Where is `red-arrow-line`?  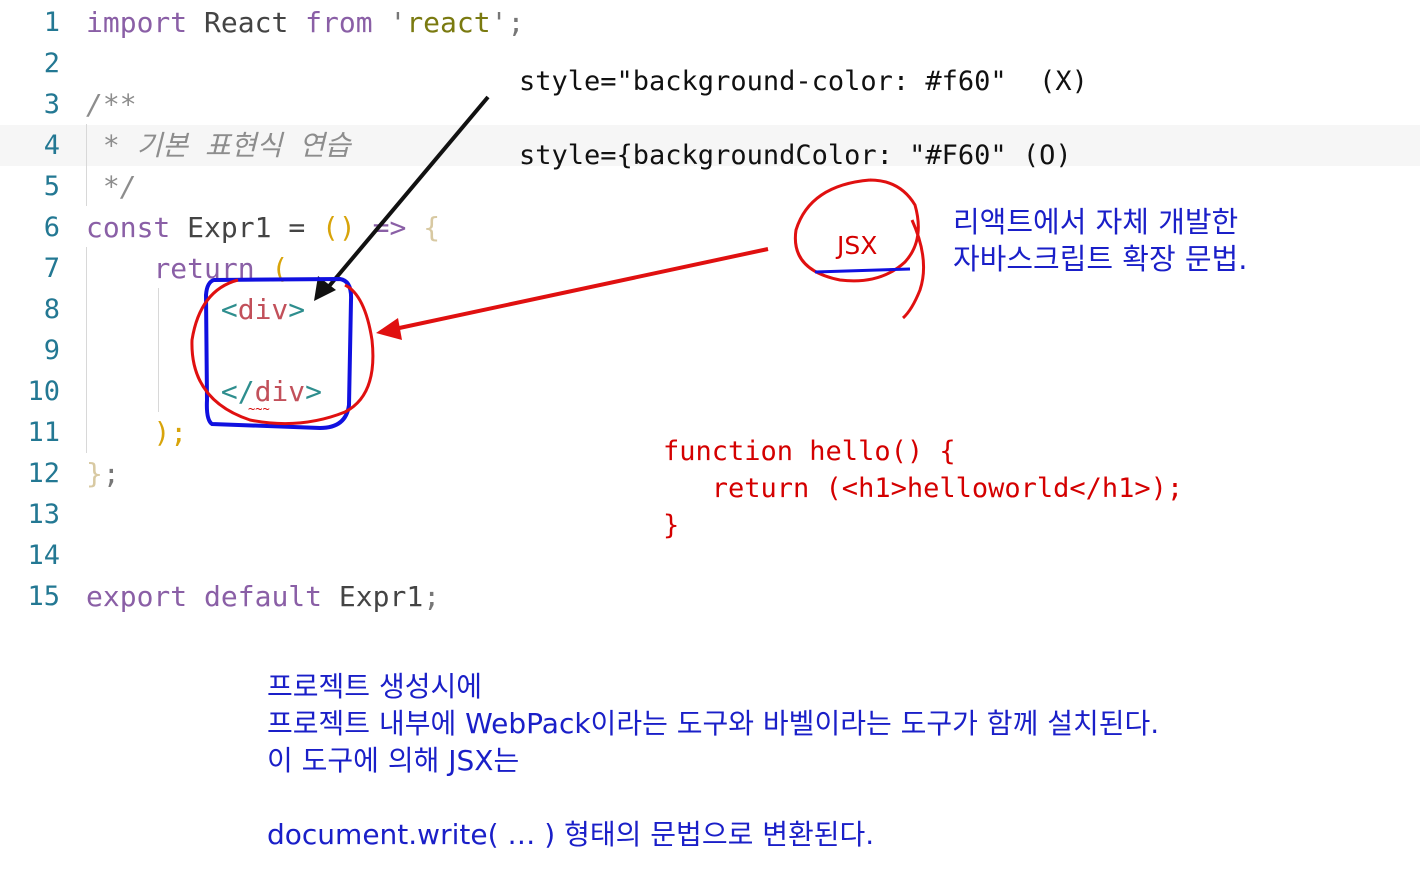
red-arrow-line is located at coordinates (579, 289).